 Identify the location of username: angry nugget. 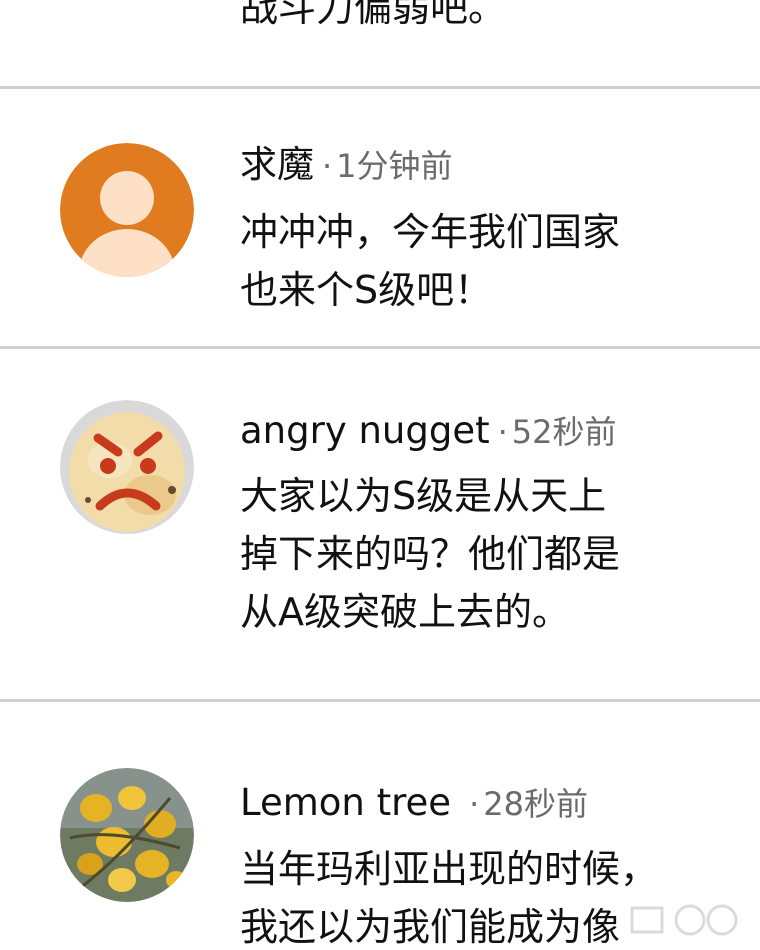
(365, 430).